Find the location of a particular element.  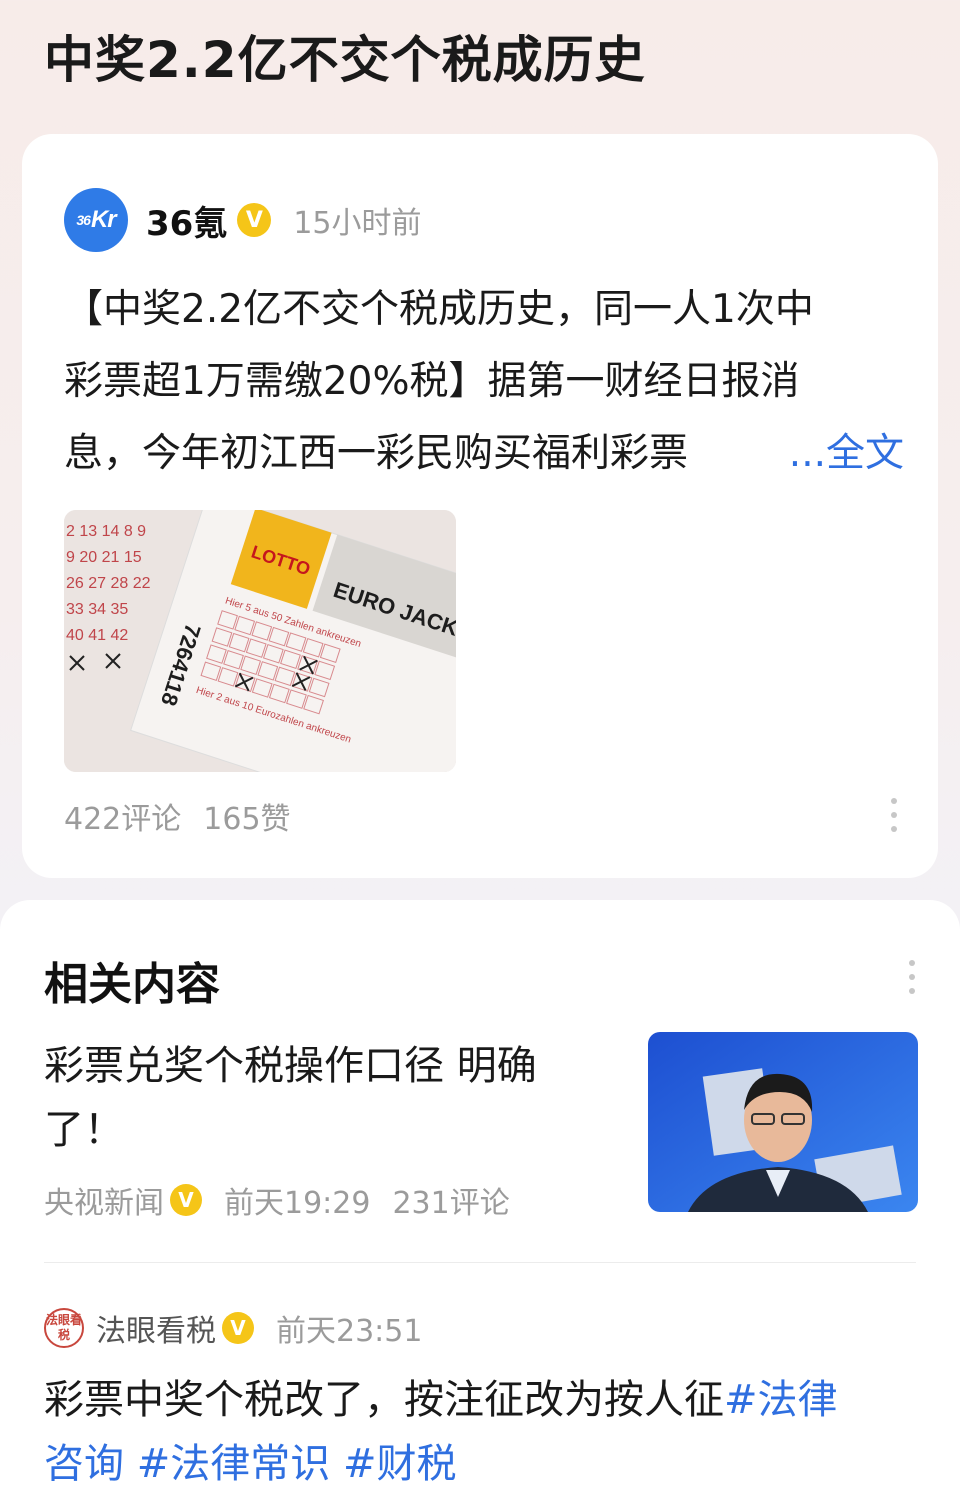

related-item-thumbnail is located at coordinates (783, 1122).